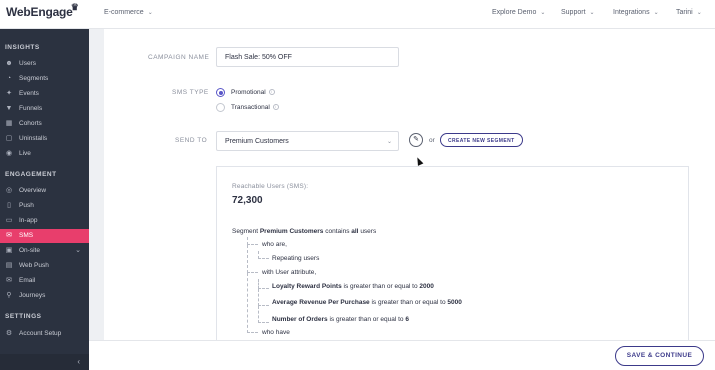  Describe the element at coordinates (44, 281) in the screenshot. I see `sidebar-item-email: ✉ Email` at that location.